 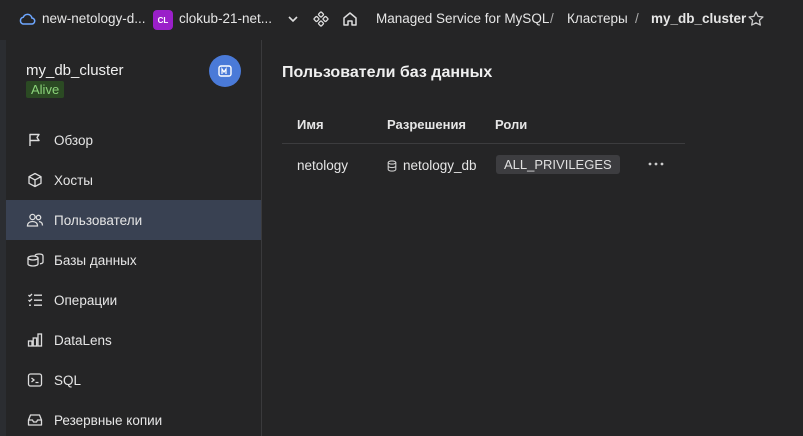 What do you see at coordinates (511, 124) in the screenshot?
I see `column-header-roles: Роли` at bounding box center [511, 124].